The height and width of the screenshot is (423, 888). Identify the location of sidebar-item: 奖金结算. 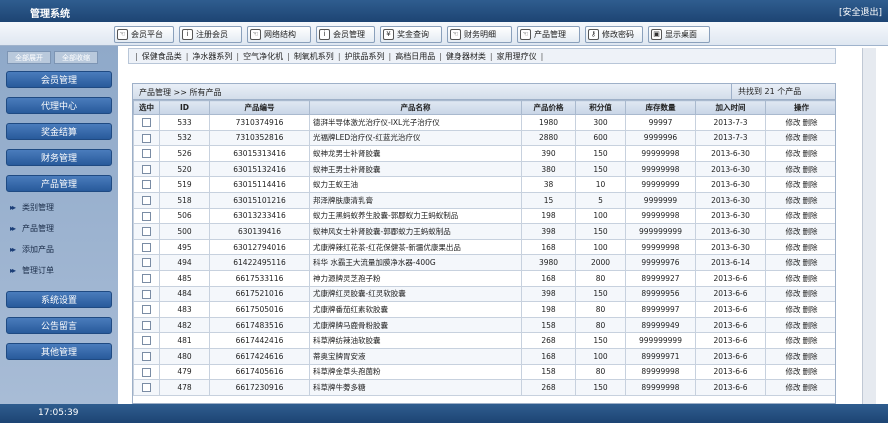
(59, 131).